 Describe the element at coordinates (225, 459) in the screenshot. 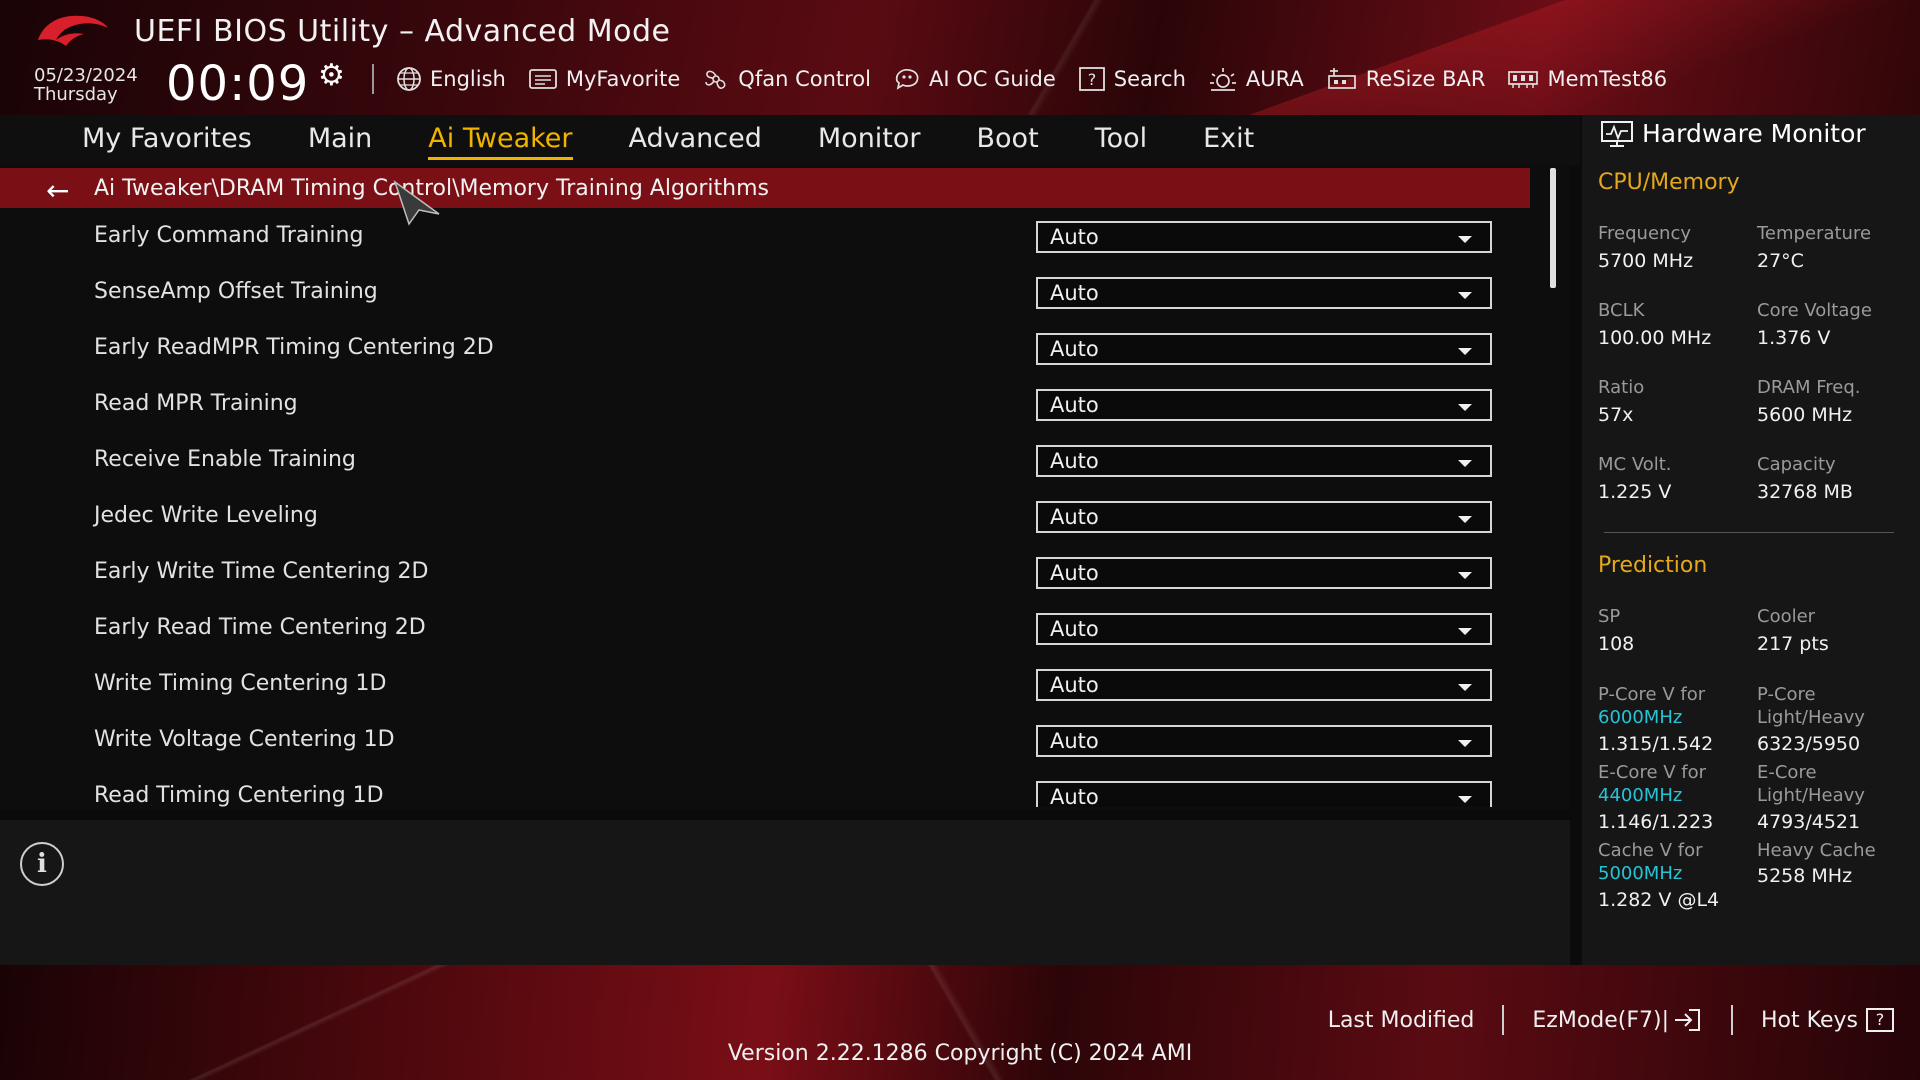

I see `setting-label: Receive Enable Training` at that location.